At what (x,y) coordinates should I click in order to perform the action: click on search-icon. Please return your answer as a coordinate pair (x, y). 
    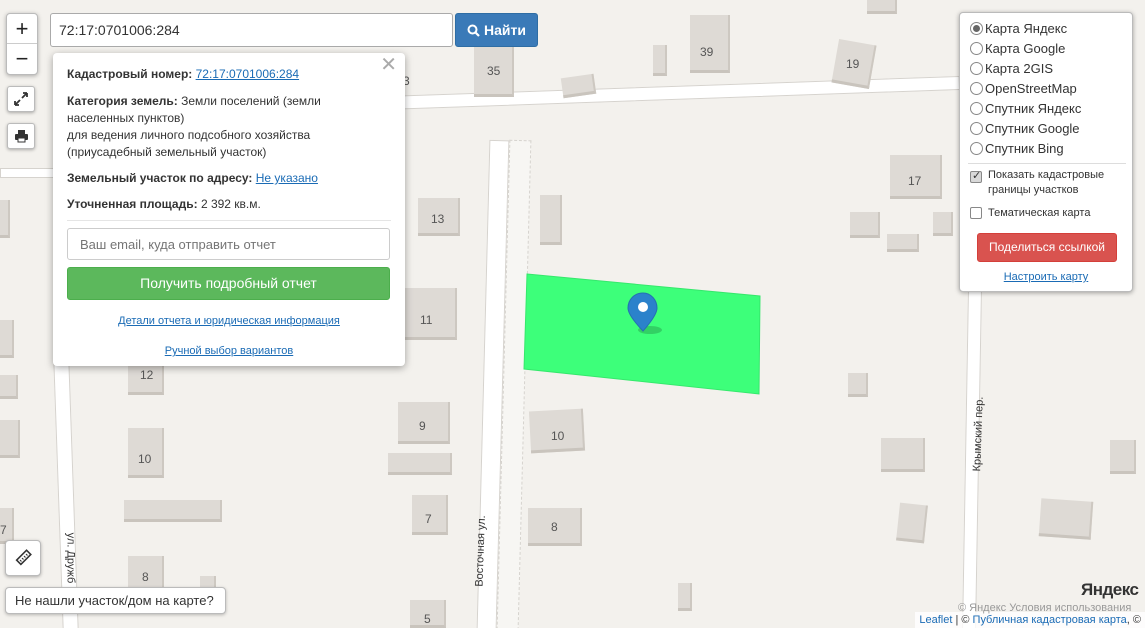
    Looking at the image, I should click on (473, 30).